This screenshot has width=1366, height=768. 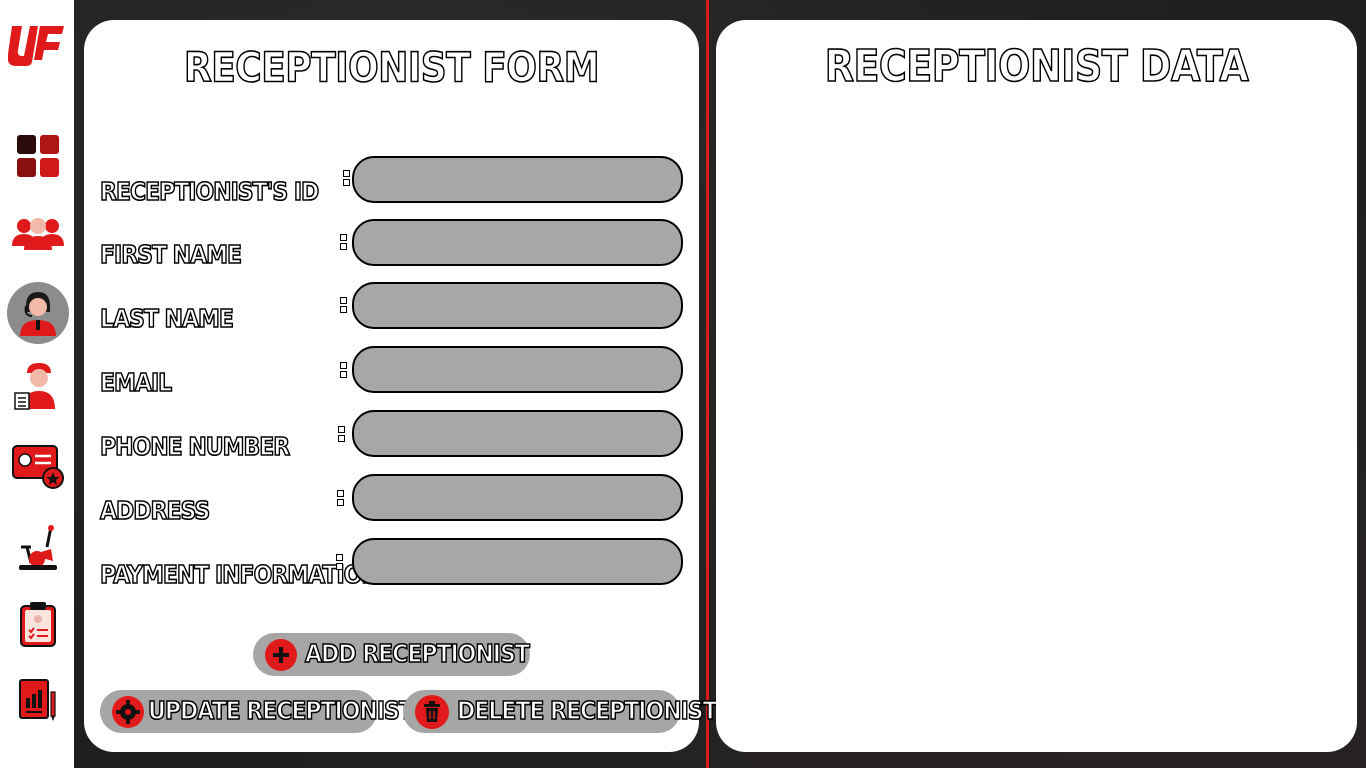 I want to click on field-label-last-name: LAST NAME, so click(x=166, y=319).